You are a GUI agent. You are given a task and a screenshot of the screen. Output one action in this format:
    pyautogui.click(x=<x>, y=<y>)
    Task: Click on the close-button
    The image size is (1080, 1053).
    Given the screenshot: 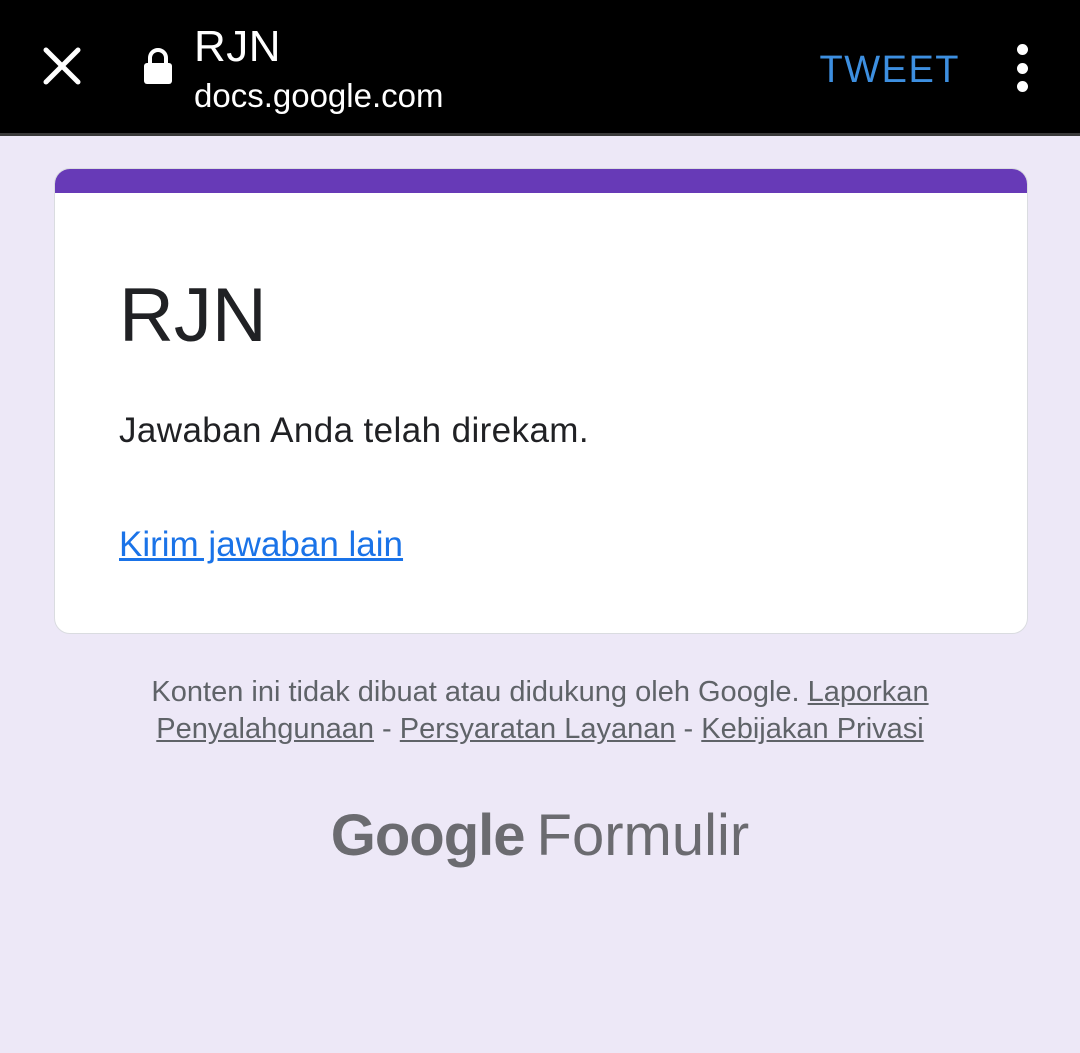 What is the action you would take?
    pyautogui.click(x=62, y=66)
    